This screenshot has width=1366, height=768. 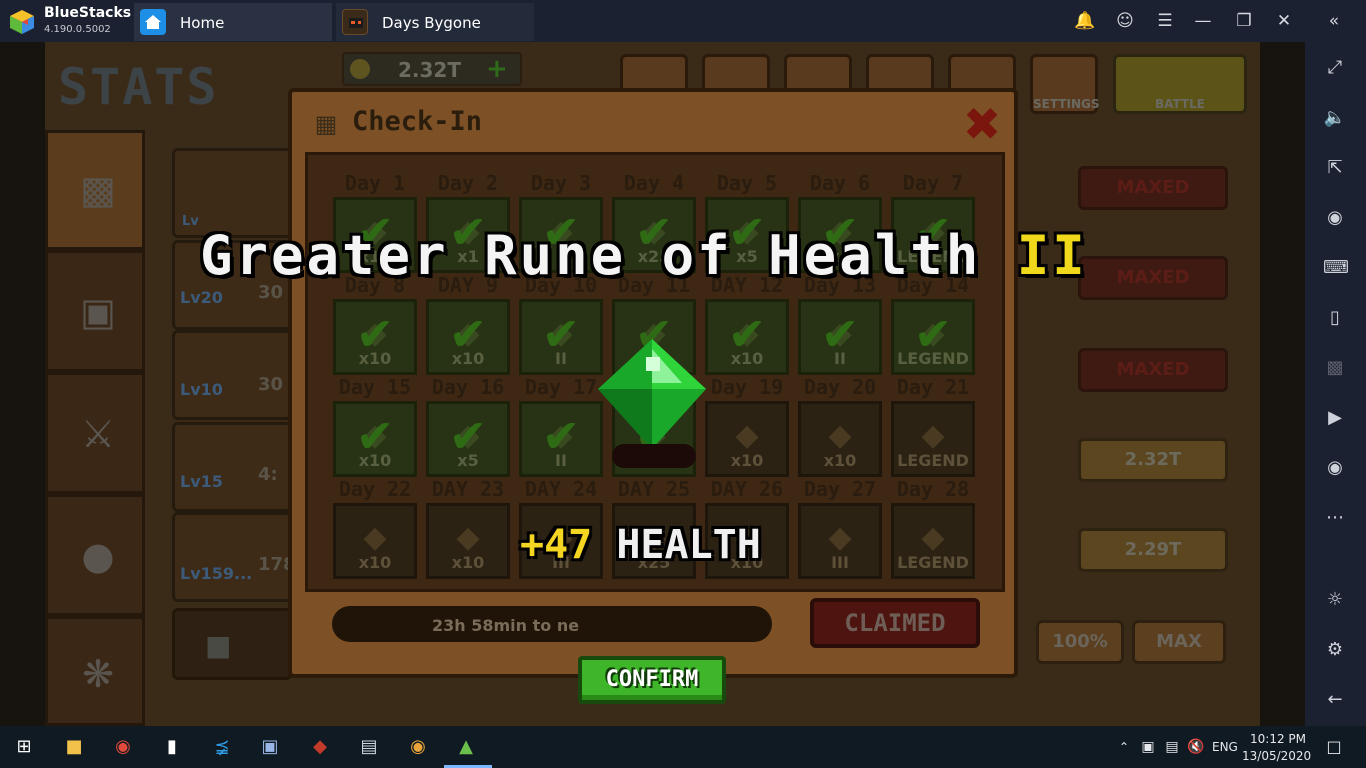 I want to click on reward-quantity: x10, so click(x=375, y=460).